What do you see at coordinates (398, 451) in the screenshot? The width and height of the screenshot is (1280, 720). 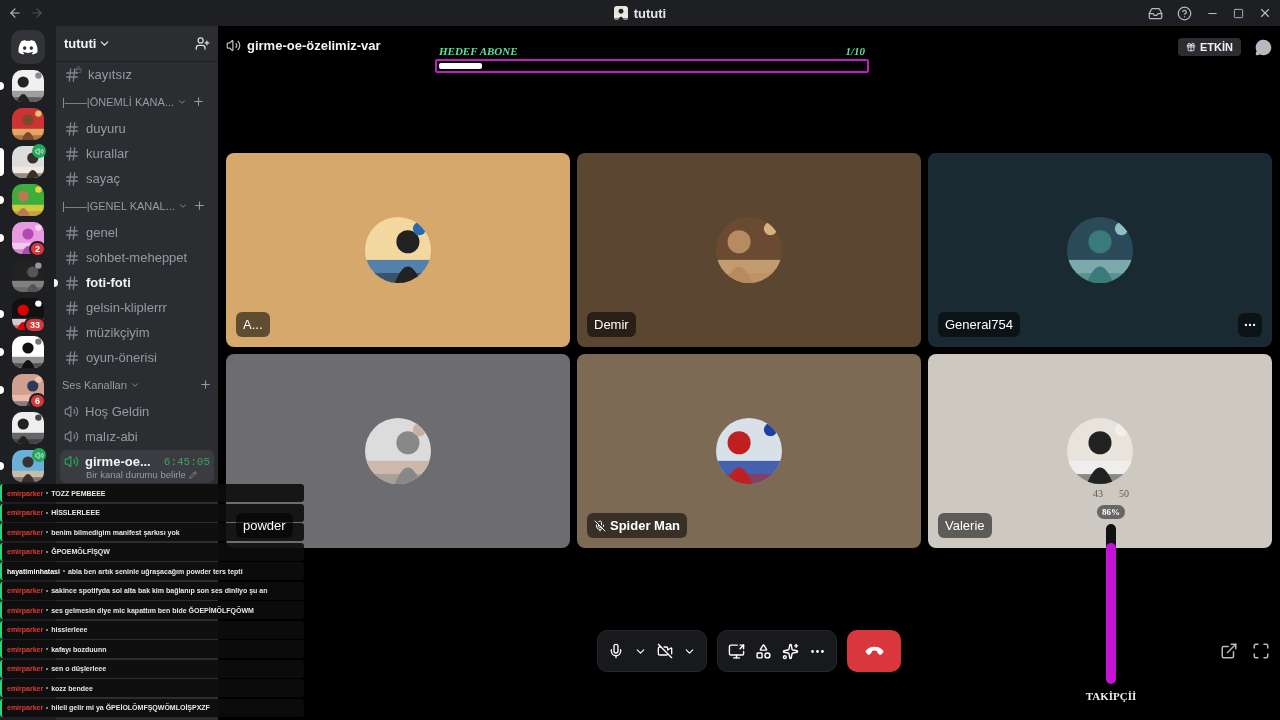 I see `participant-tile: powder` at bounding box center [398, 451].